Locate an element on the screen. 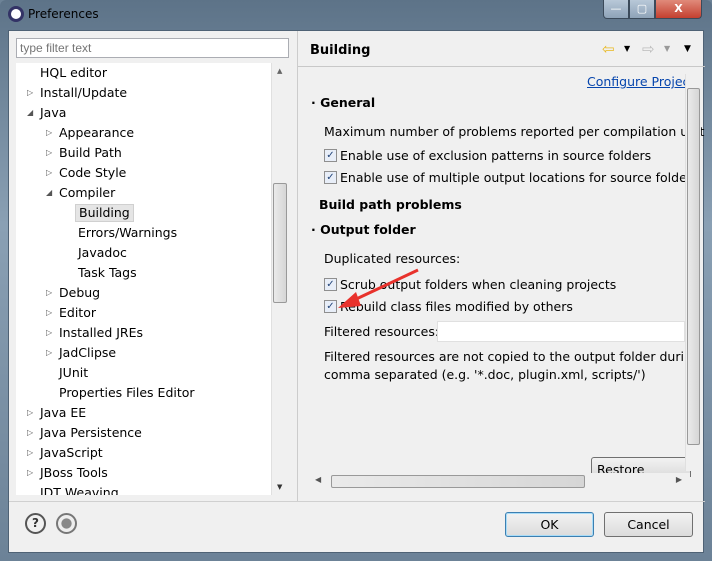  annotation-arrow is located at coordinates (378, 288).